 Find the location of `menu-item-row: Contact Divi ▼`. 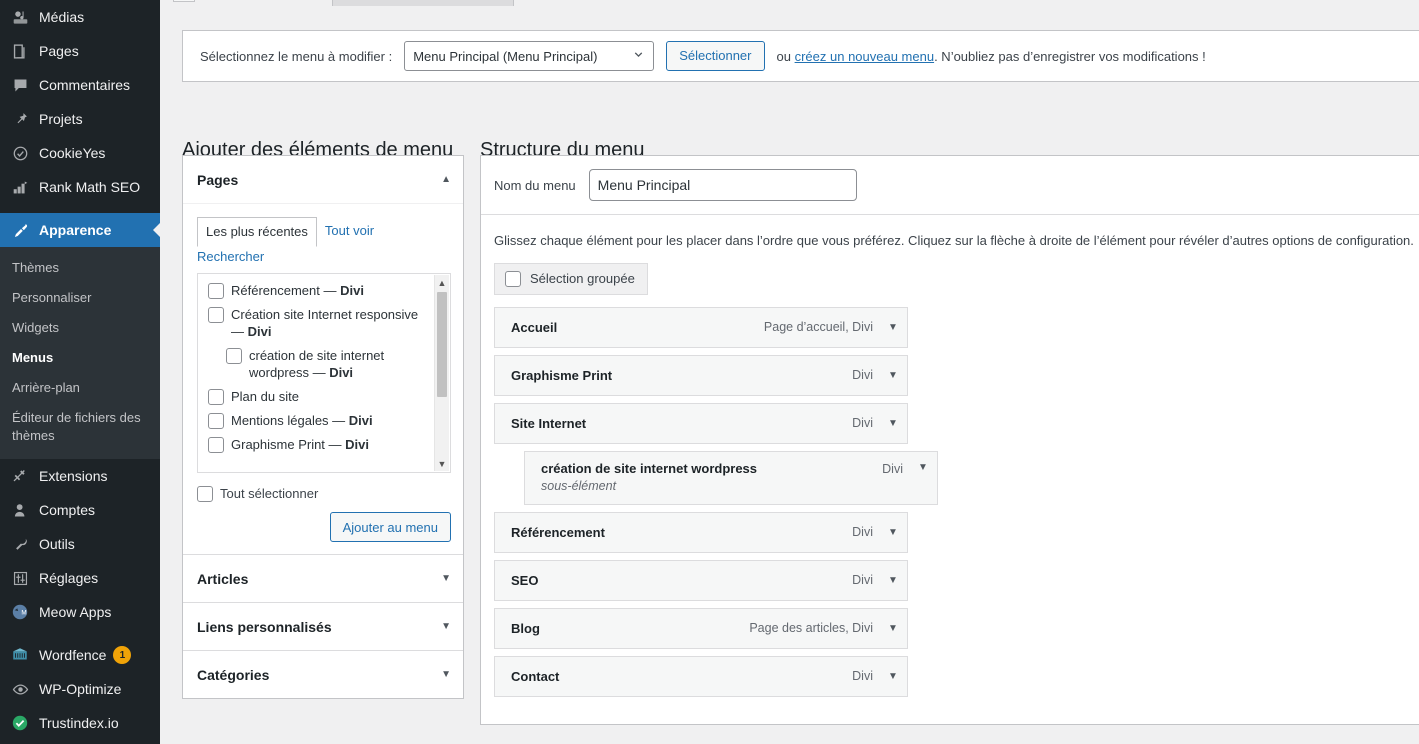

menu-item-row: Contact Divi ▼ is located at coordinates (701, 676).